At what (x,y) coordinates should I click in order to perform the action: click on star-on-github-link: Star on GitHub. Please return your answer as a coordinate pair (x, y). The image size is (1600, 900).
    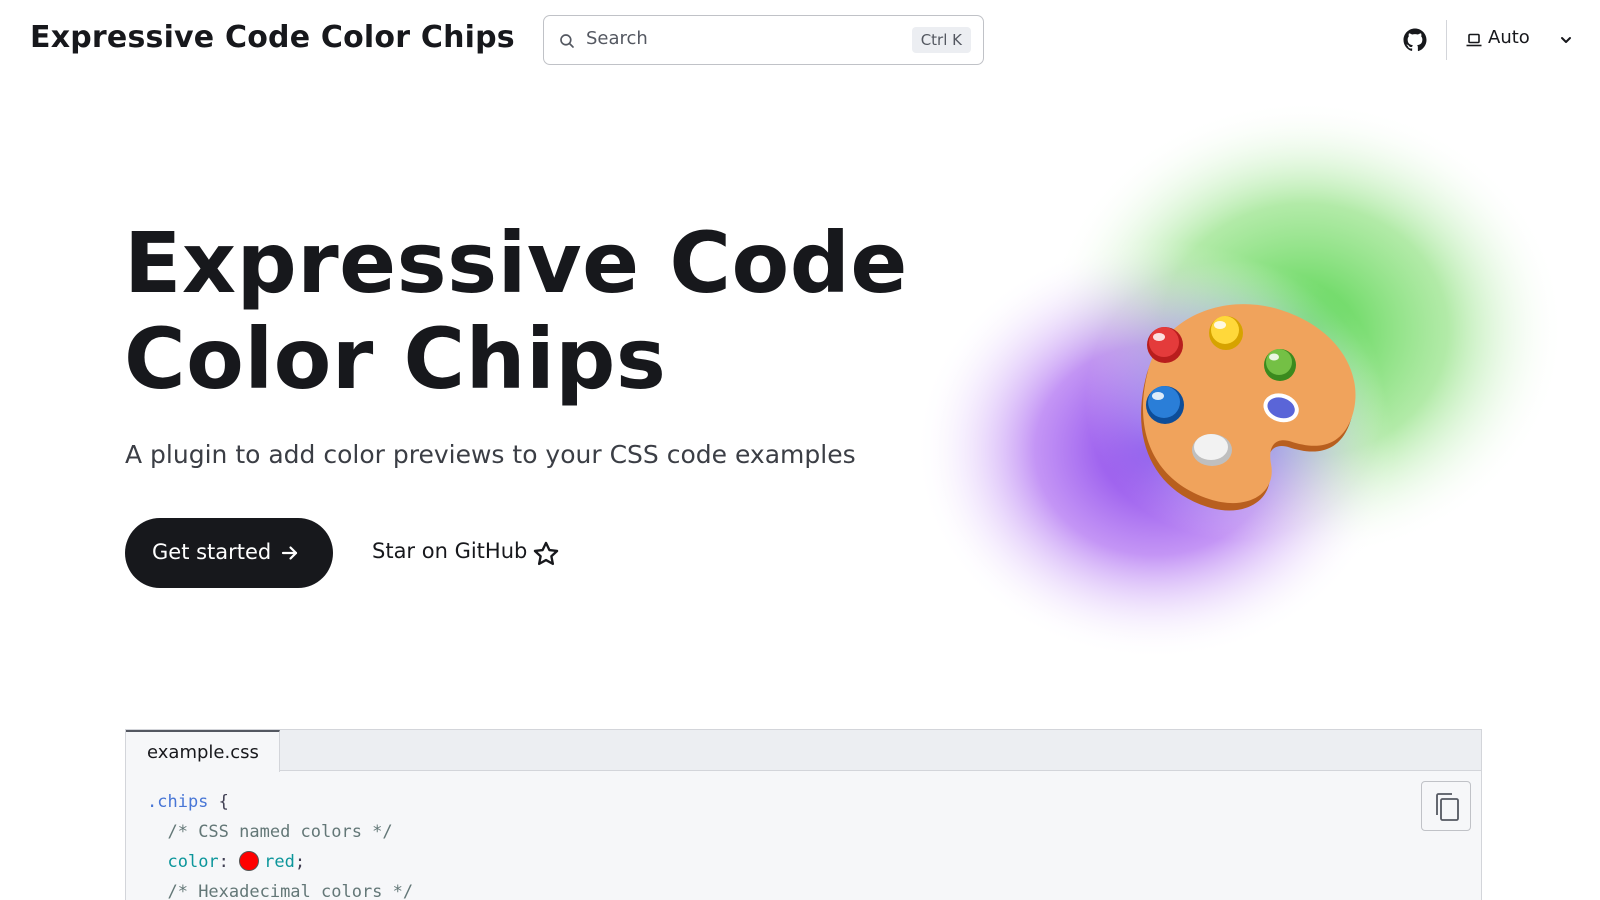
    Looking at the image, I should click on (472, 554).